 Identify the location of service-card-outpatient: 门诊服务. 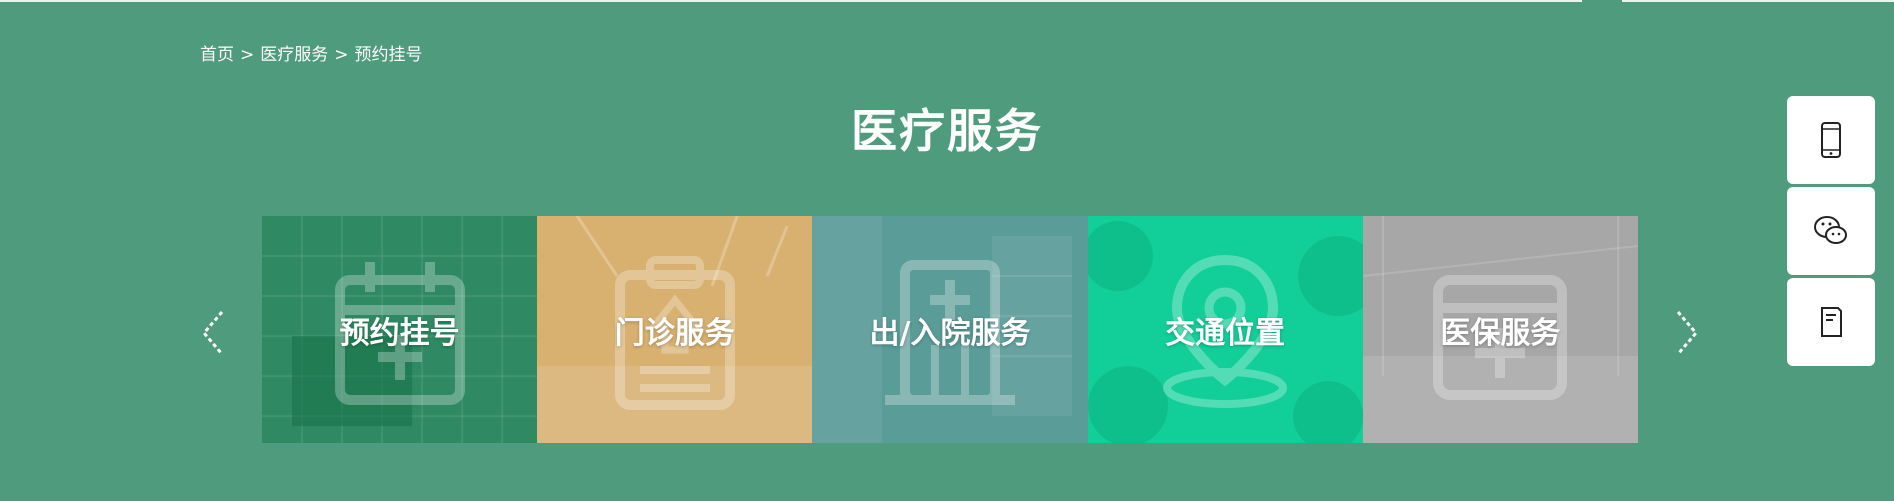
(675, 329).